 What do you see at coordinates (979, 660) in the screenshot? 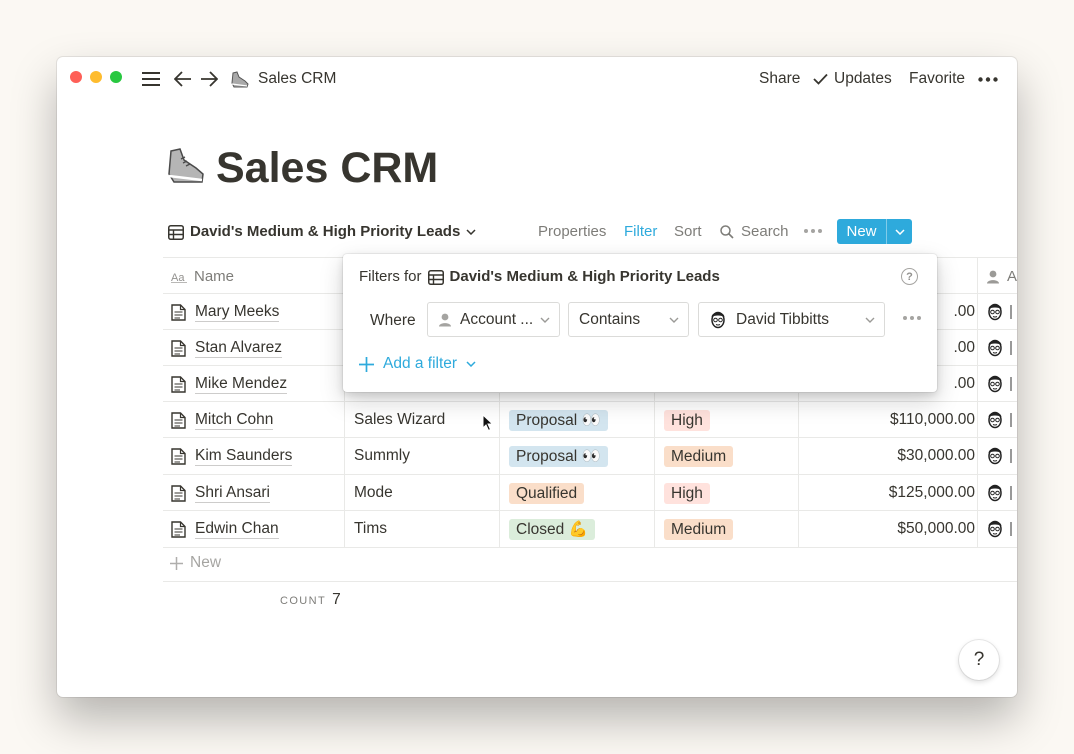
I see `help-button: ?` at bounding box center [979, 660].